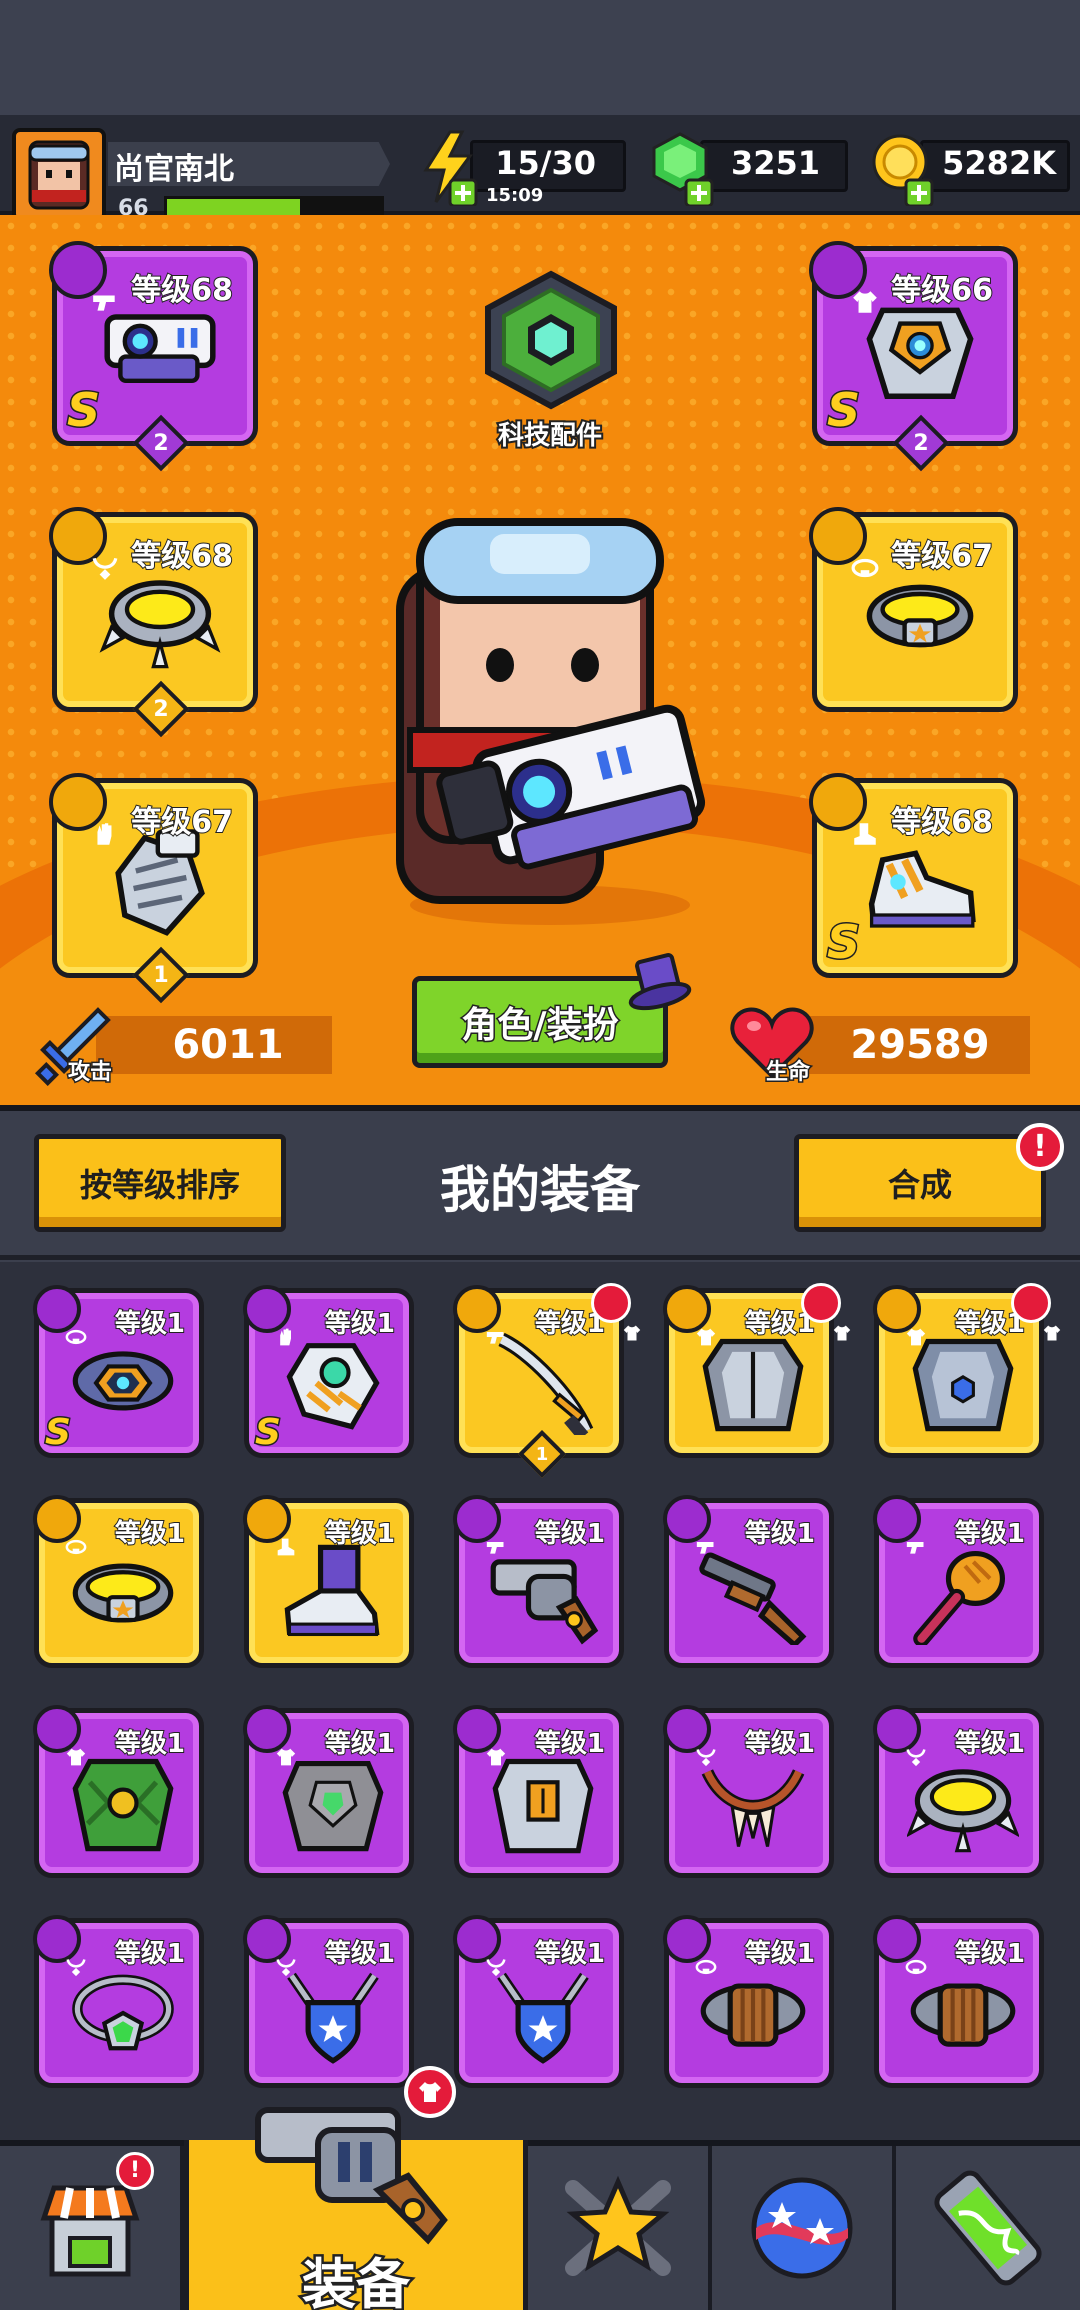  What do you see at coordinates (153, 356) in the screenshot?
I see `equip-slot-weapon: 等级68 S 2` at bounding box center [153, 356].